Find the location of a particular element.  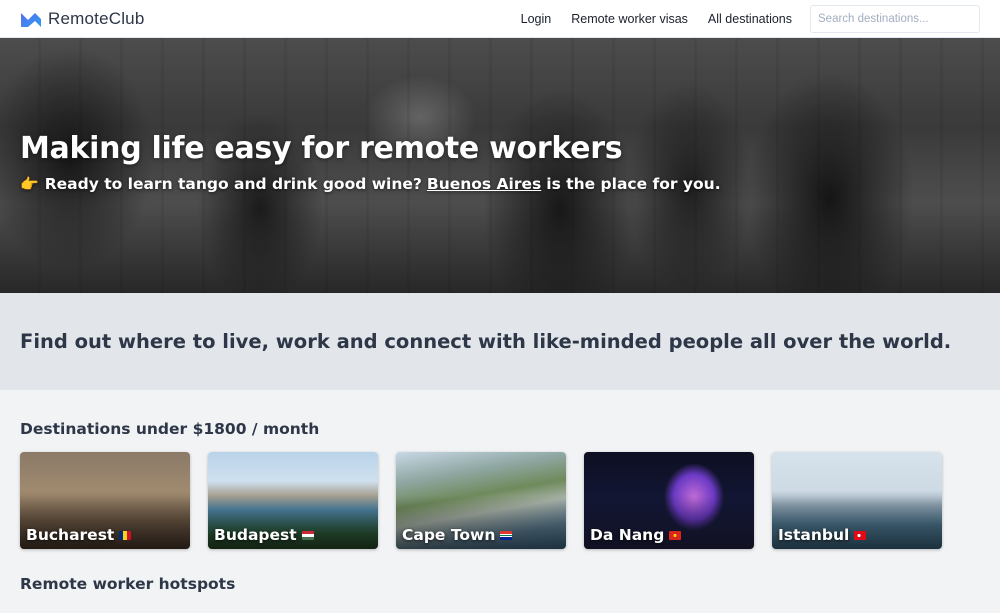

destination-card-cape-town: Cape Town is located at coordinates (481, 500).